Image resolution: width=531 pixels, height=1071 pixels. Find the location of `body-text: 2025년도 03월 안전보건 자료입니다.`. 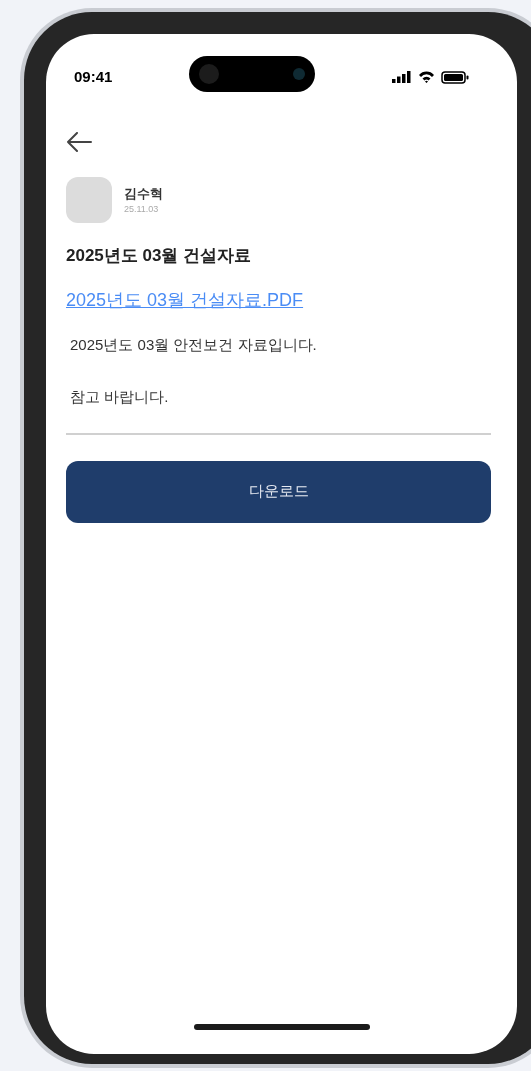

body-text: 2025년도 03월 안전보건 자료입니다. is located at coordinates (194, 344).